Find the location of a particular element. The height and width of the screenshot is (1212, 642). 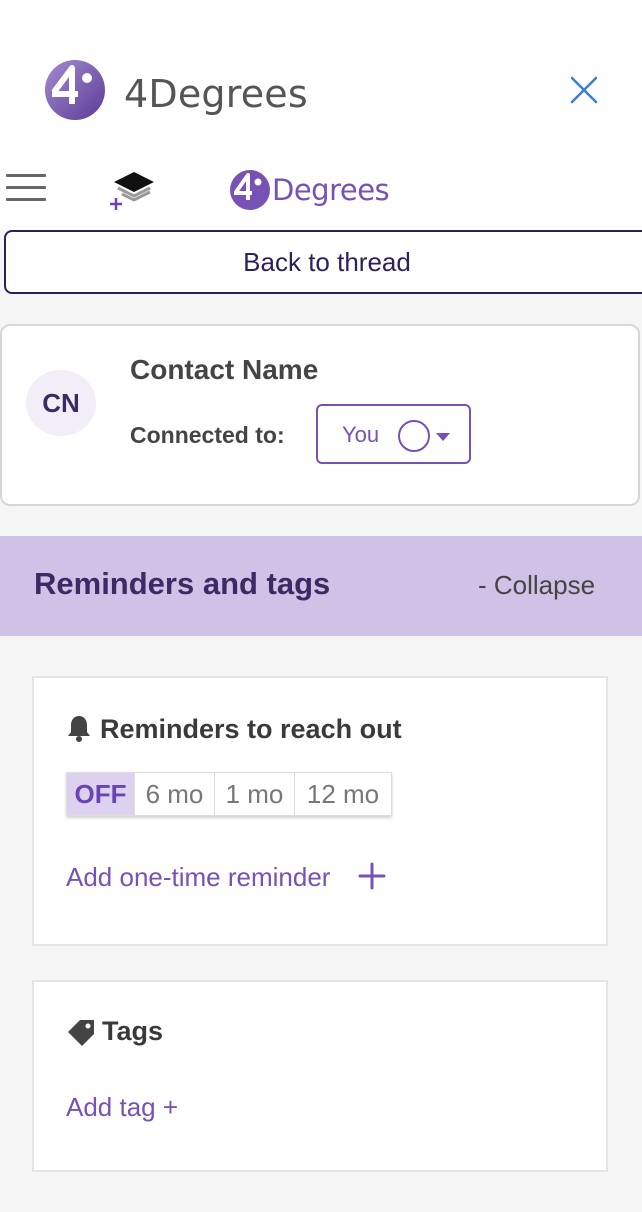

contact-name: Contact Name is located at coordinates (224, 369).